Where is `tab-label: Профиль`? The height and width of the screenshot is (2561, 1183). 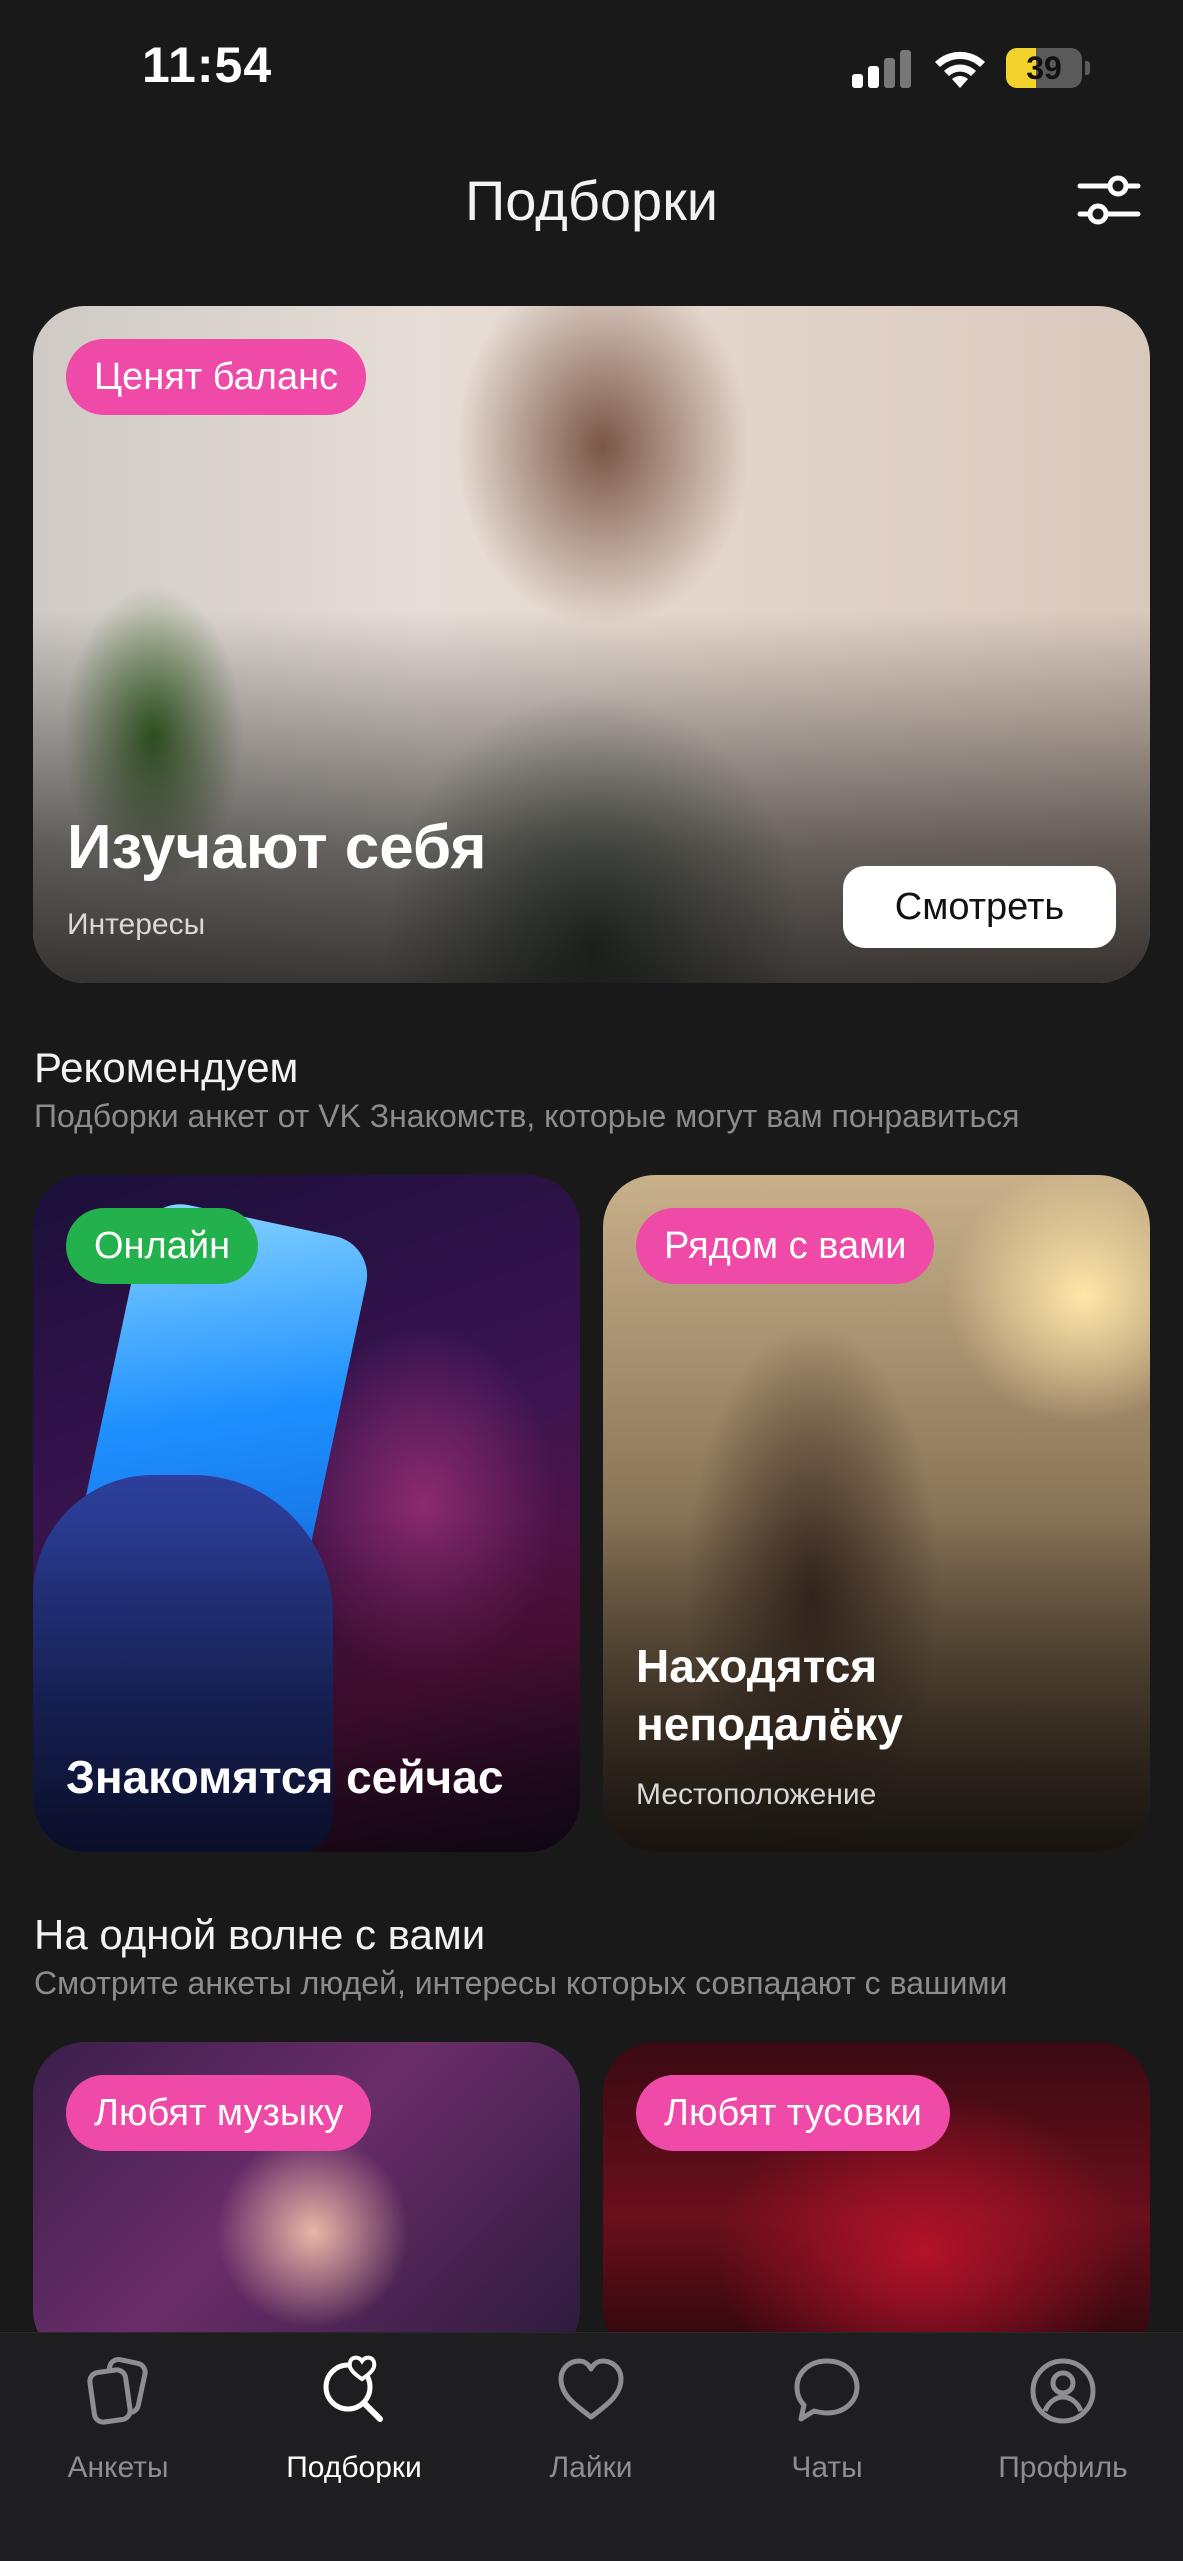
tab-label: Профиль is located at coordinates (1063, 2467).